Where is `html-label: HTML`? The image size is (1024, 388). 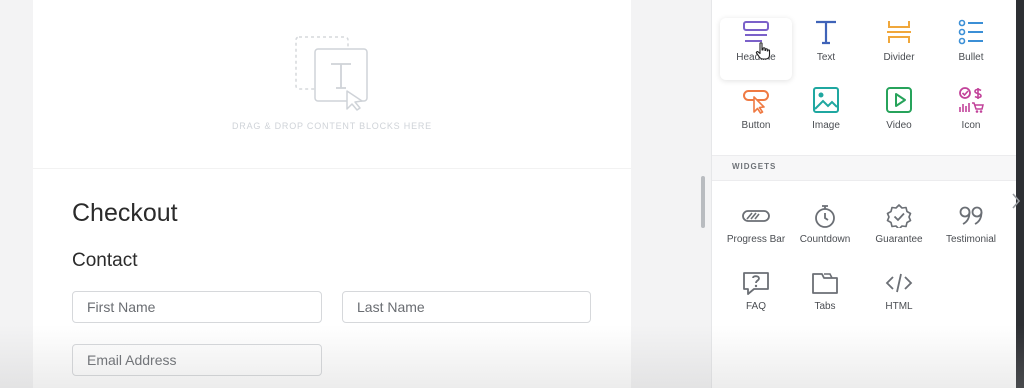 html-label: HTML is located at coordinates (899, 306).